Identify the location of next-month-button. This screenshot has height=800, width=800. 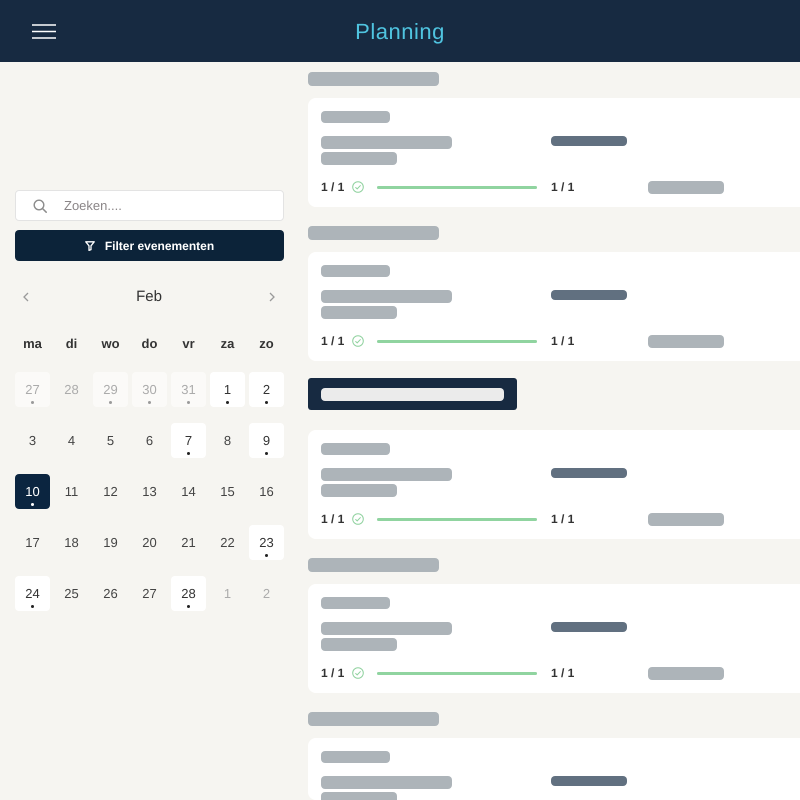
(271, 297).